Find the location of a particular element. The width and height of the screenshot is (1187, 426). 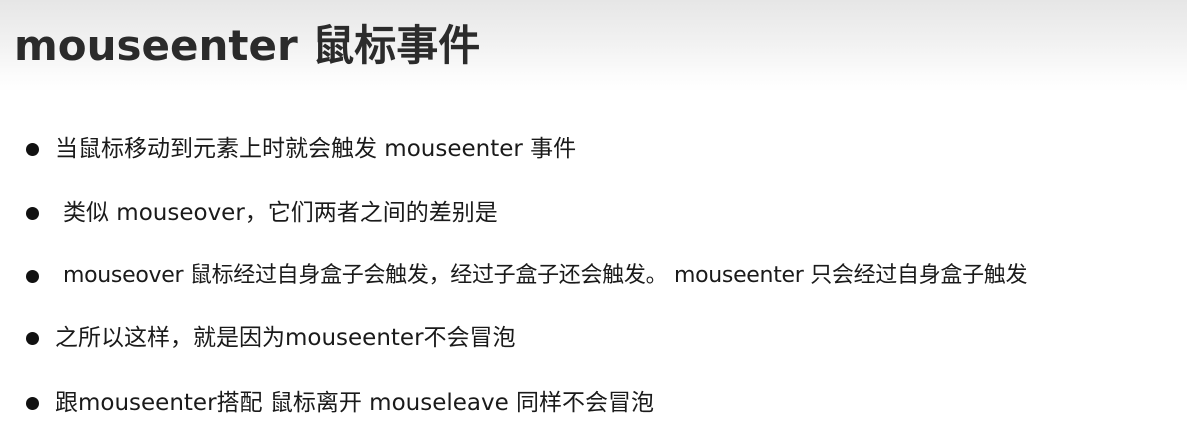

list-item: 类似 mouseover，它们两者之间的差别是 is located at coordinates (262, 213).